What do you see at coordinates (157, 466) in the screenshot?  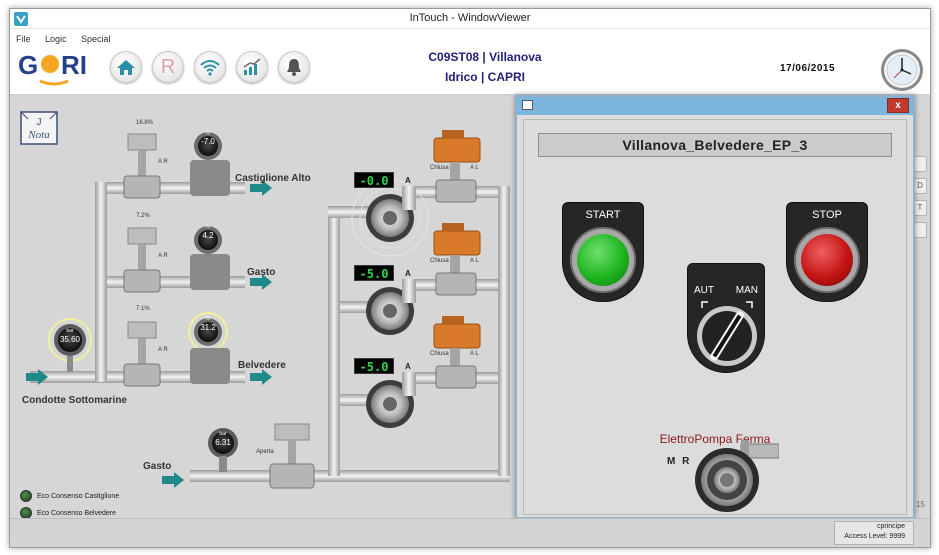 I see `label-gasto-inlet: Gasto` at bounding box center [157, 466].